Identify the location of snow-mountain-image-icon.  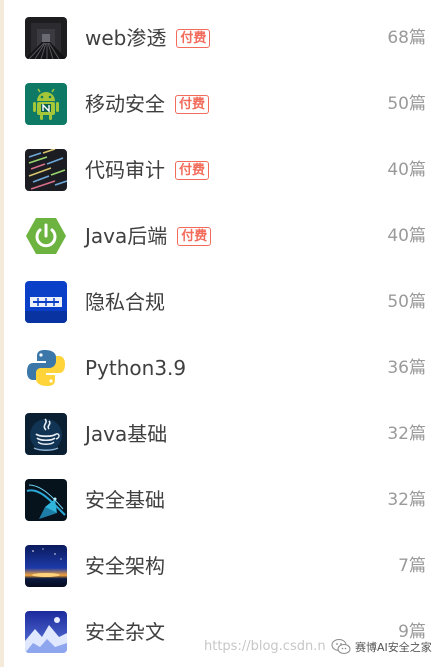
(46, 632).